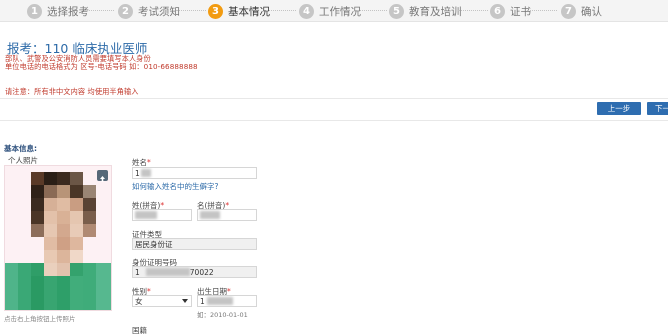  I want to click on surname-pinyin-input, so click(162, 215).